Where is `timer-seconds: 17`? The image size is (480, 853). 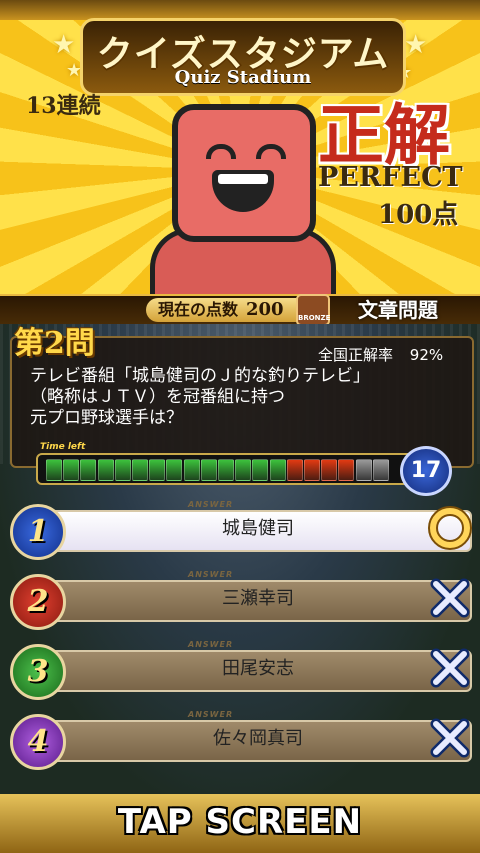
timer-seconds: 17 is located at coordinates (426, 471).